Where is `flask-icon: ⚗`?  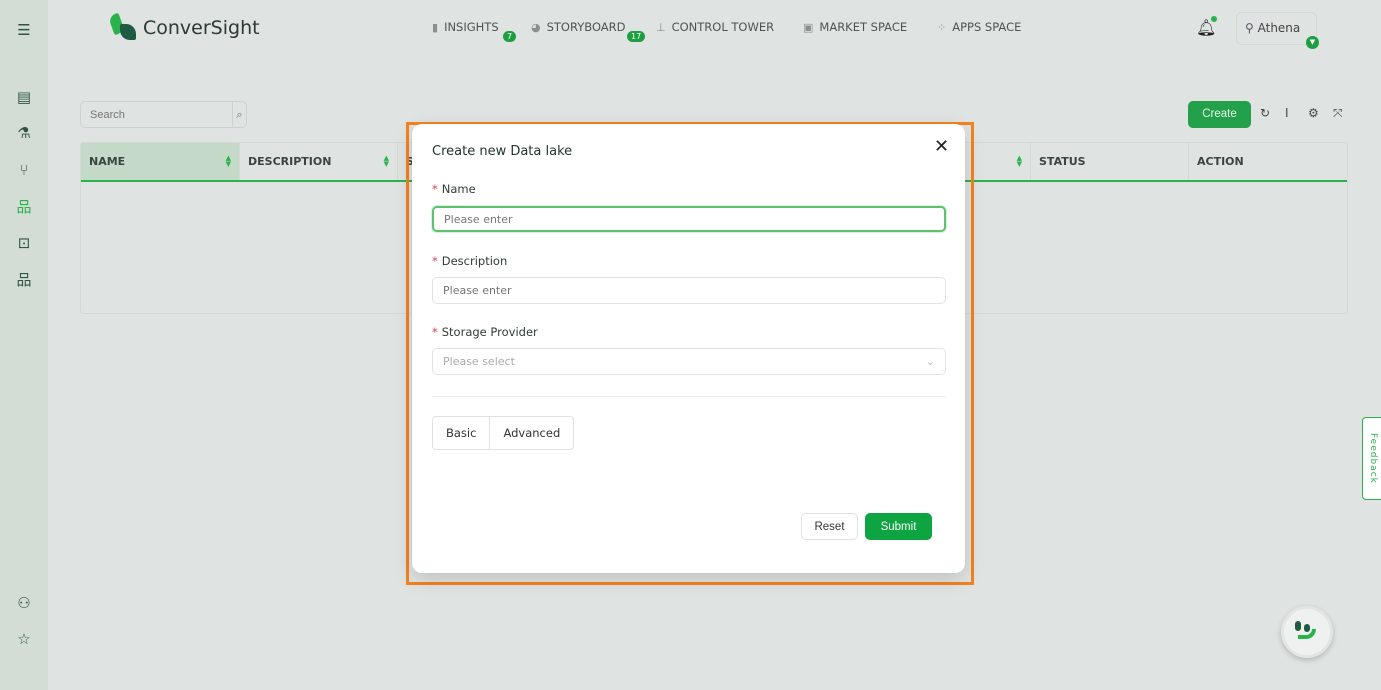
flask-icon: ⚗ is located at coordinates (24, 133).